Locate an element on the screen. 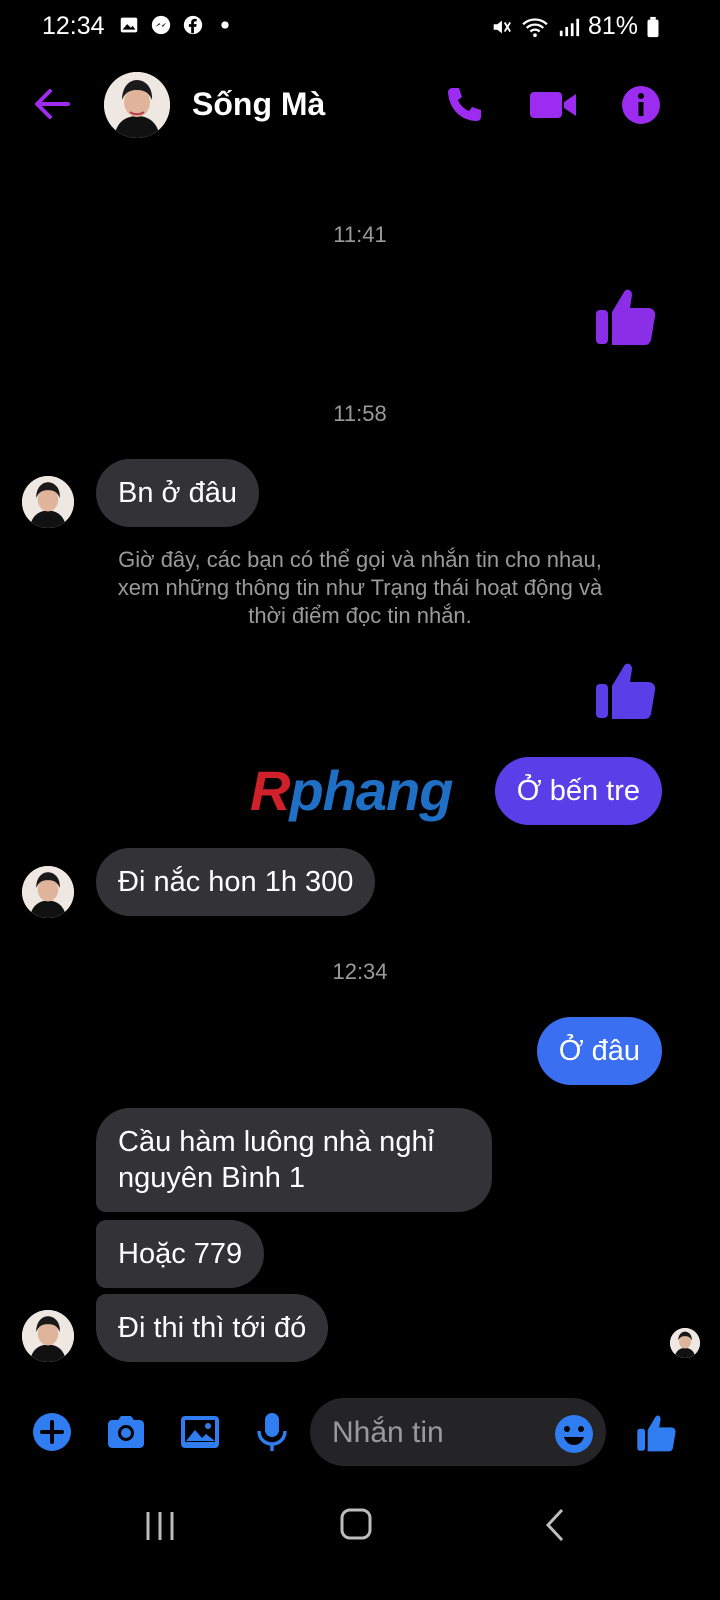  message-incoming: Cầu hàm luông nhà nghỉ nguyên Bình 1 is located at coordinates (294, 1160).